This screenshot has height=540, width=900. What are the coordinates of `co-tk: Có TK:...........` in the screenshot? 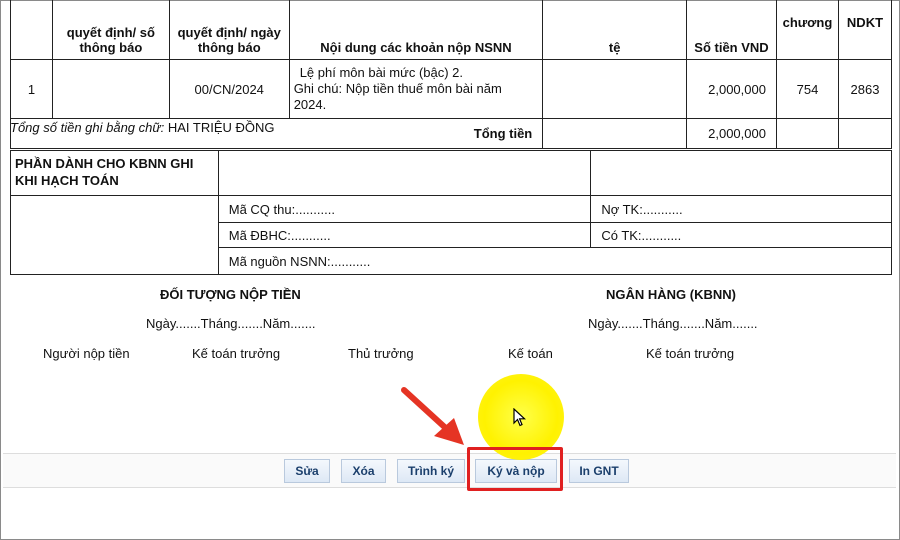 It's located at (741, 235).